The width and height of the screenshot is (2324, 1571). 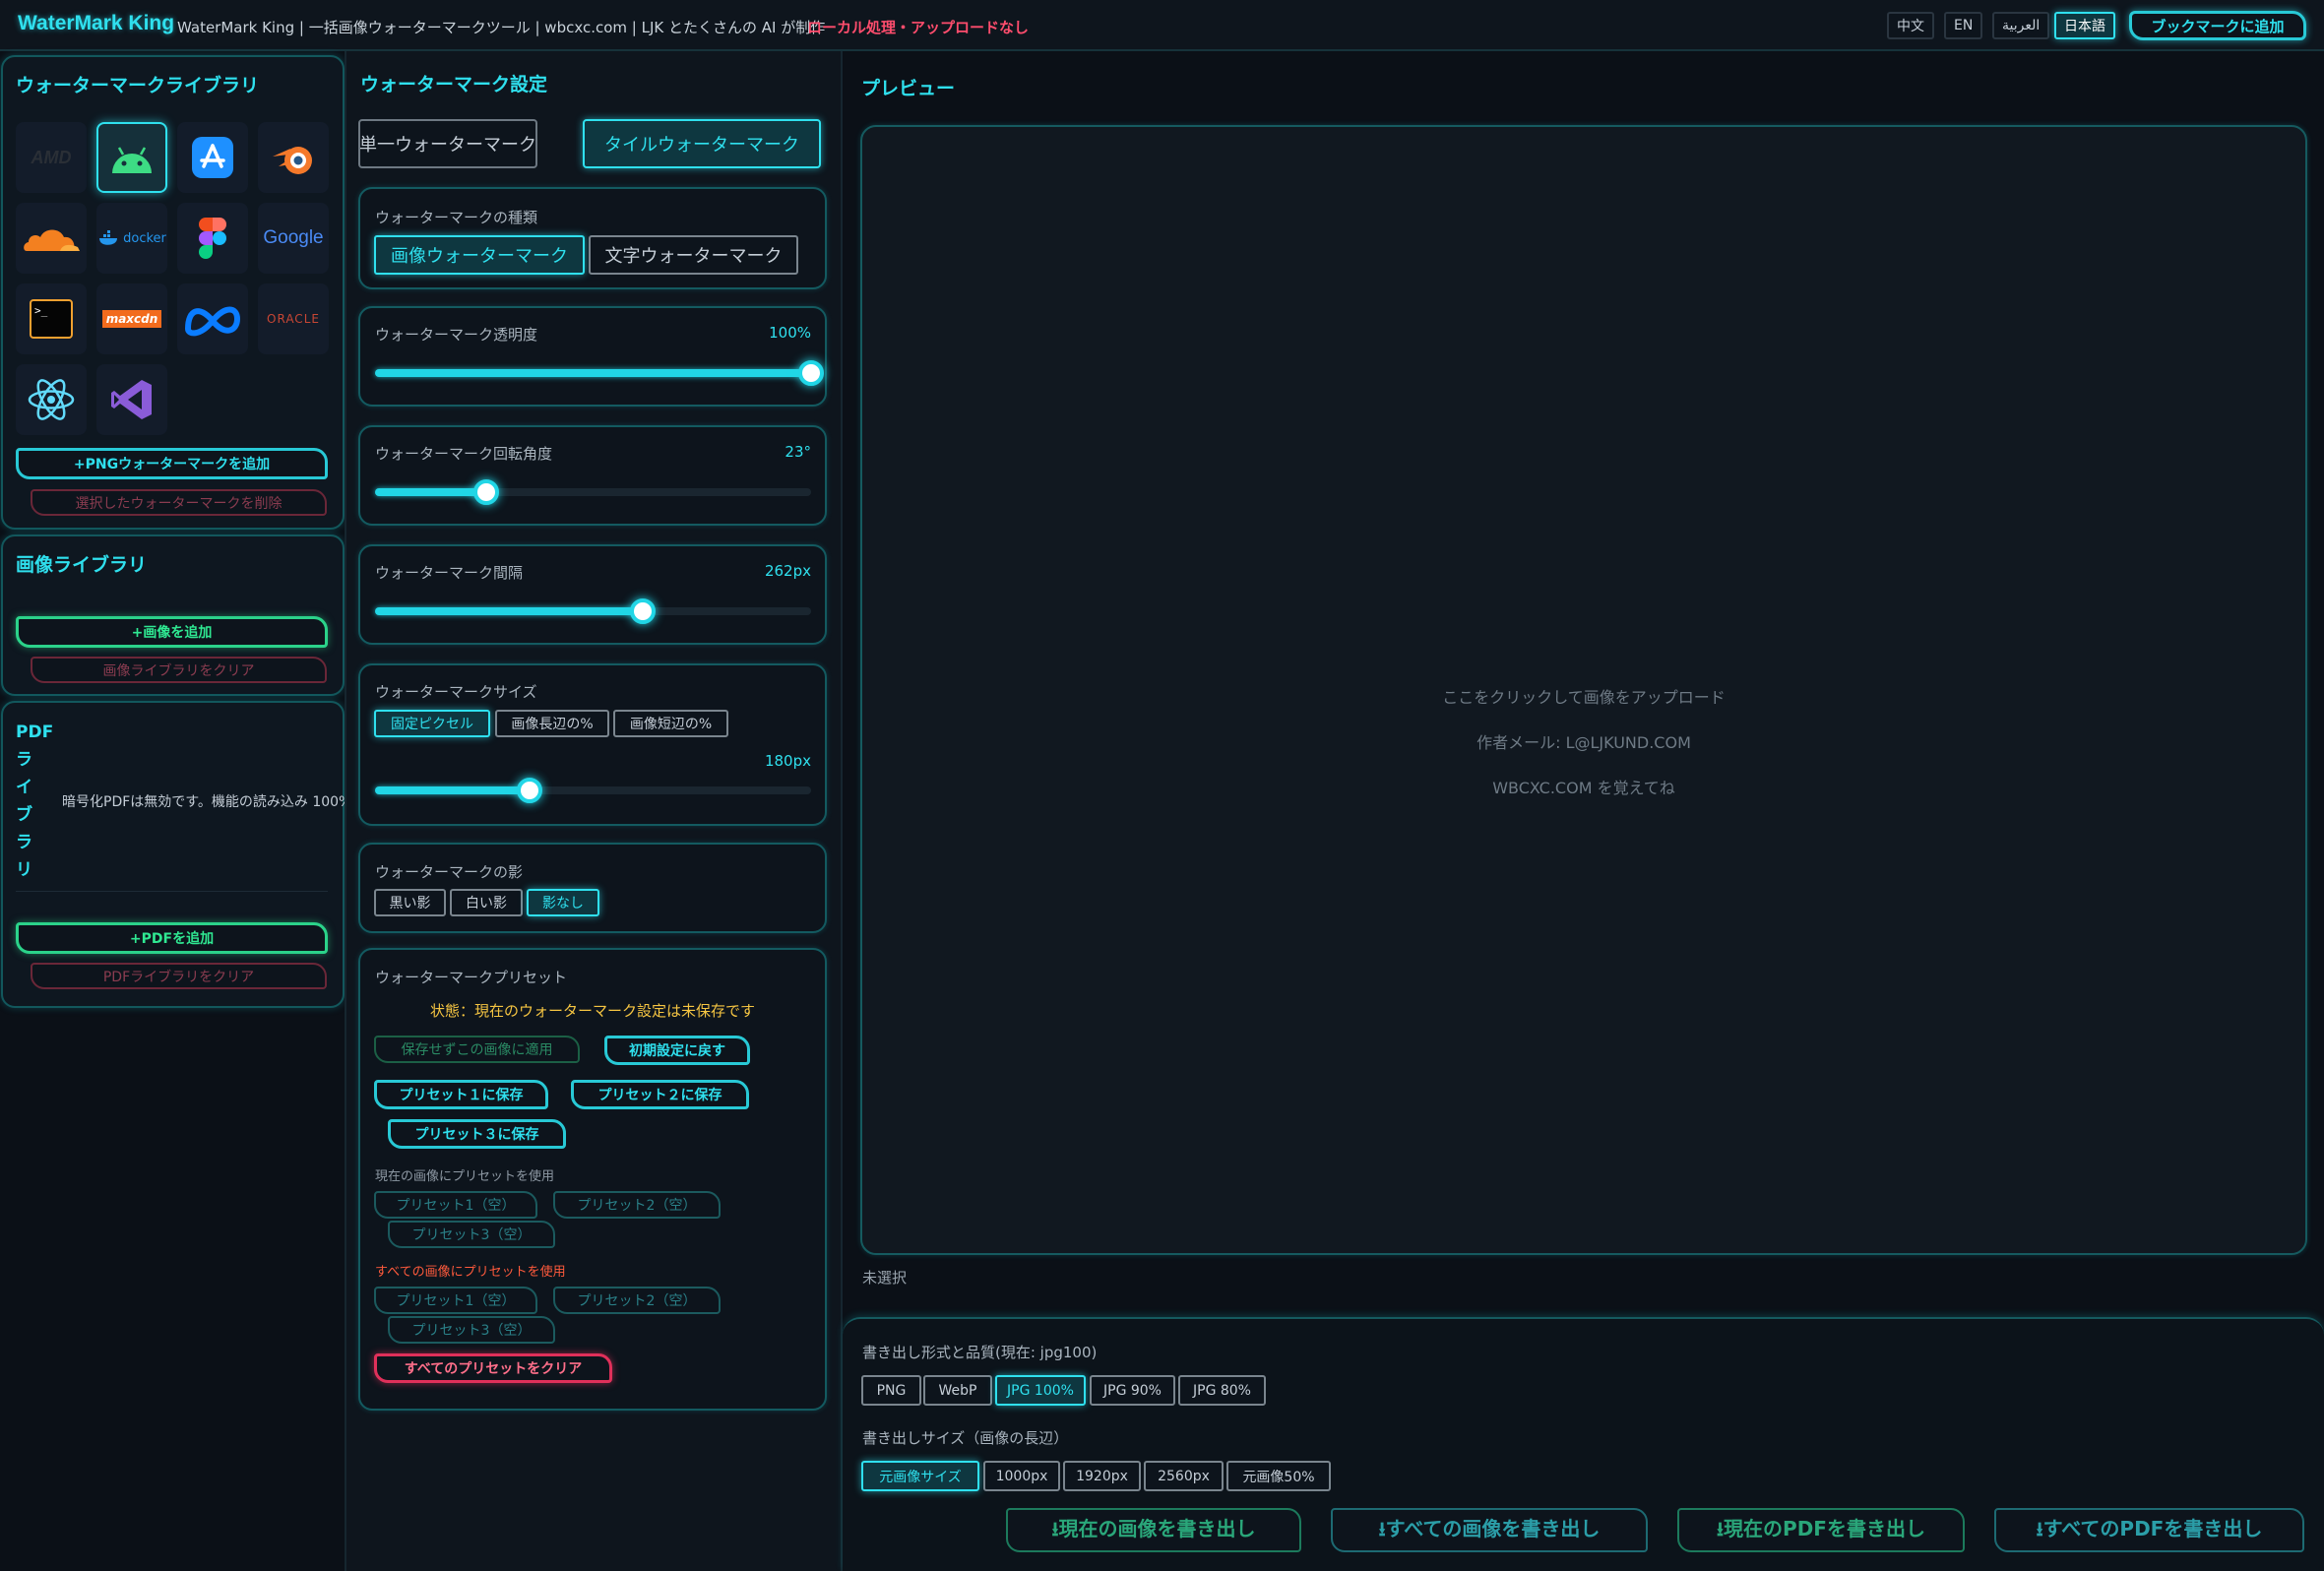 What do you see at coordinates (592, 476) in the screenshot?
I see `rotation-card` at bounding box center [592, 476].